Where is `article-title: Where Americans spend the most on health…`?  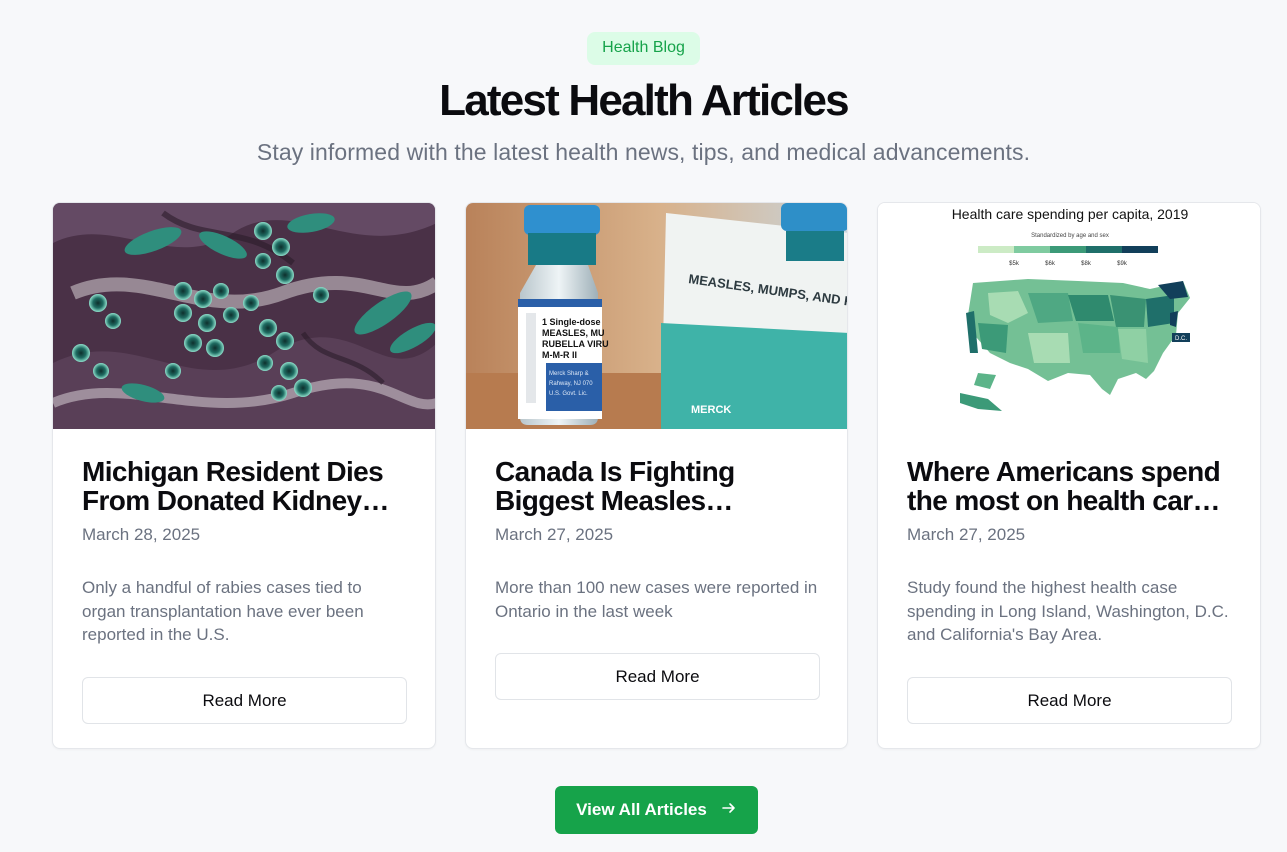 article-title: Where Americans spend the most on health… is located at coordinates (1069, 486).